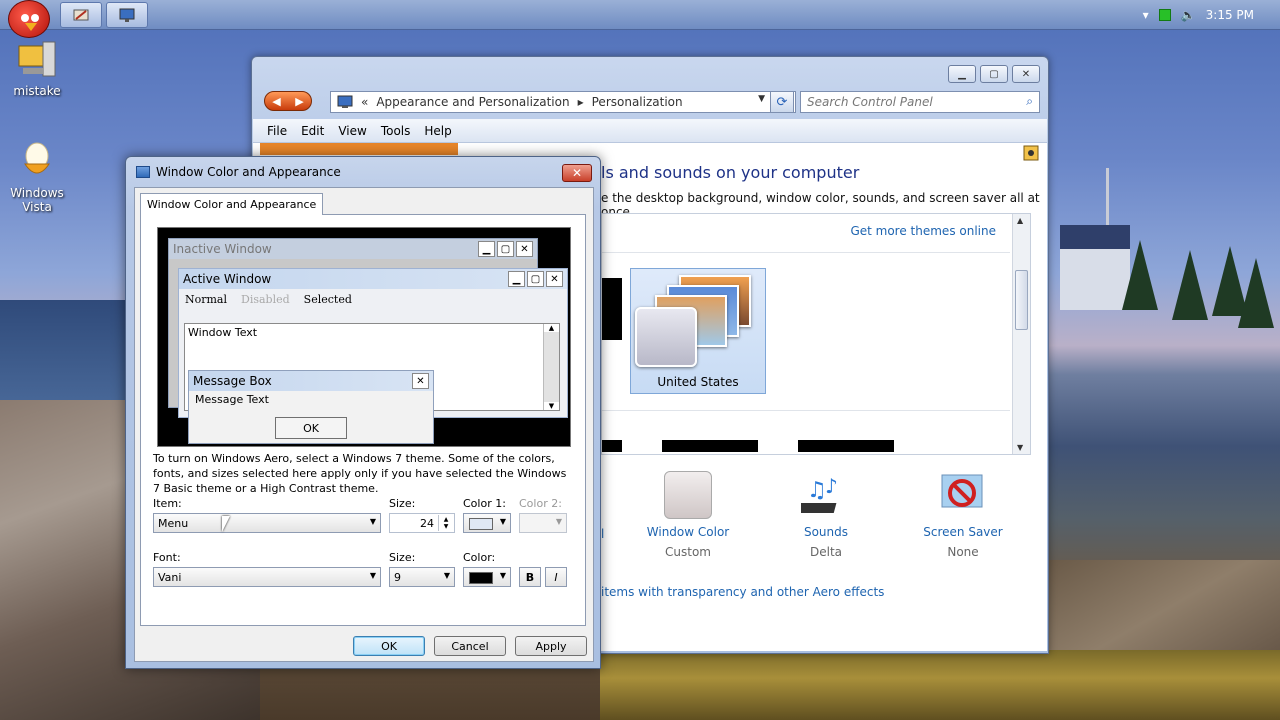 The height and width of the screenshot is (720, 1280). I want to click on system-tray: ▾ 🔈 3:15 PM, so click(1211, 15).